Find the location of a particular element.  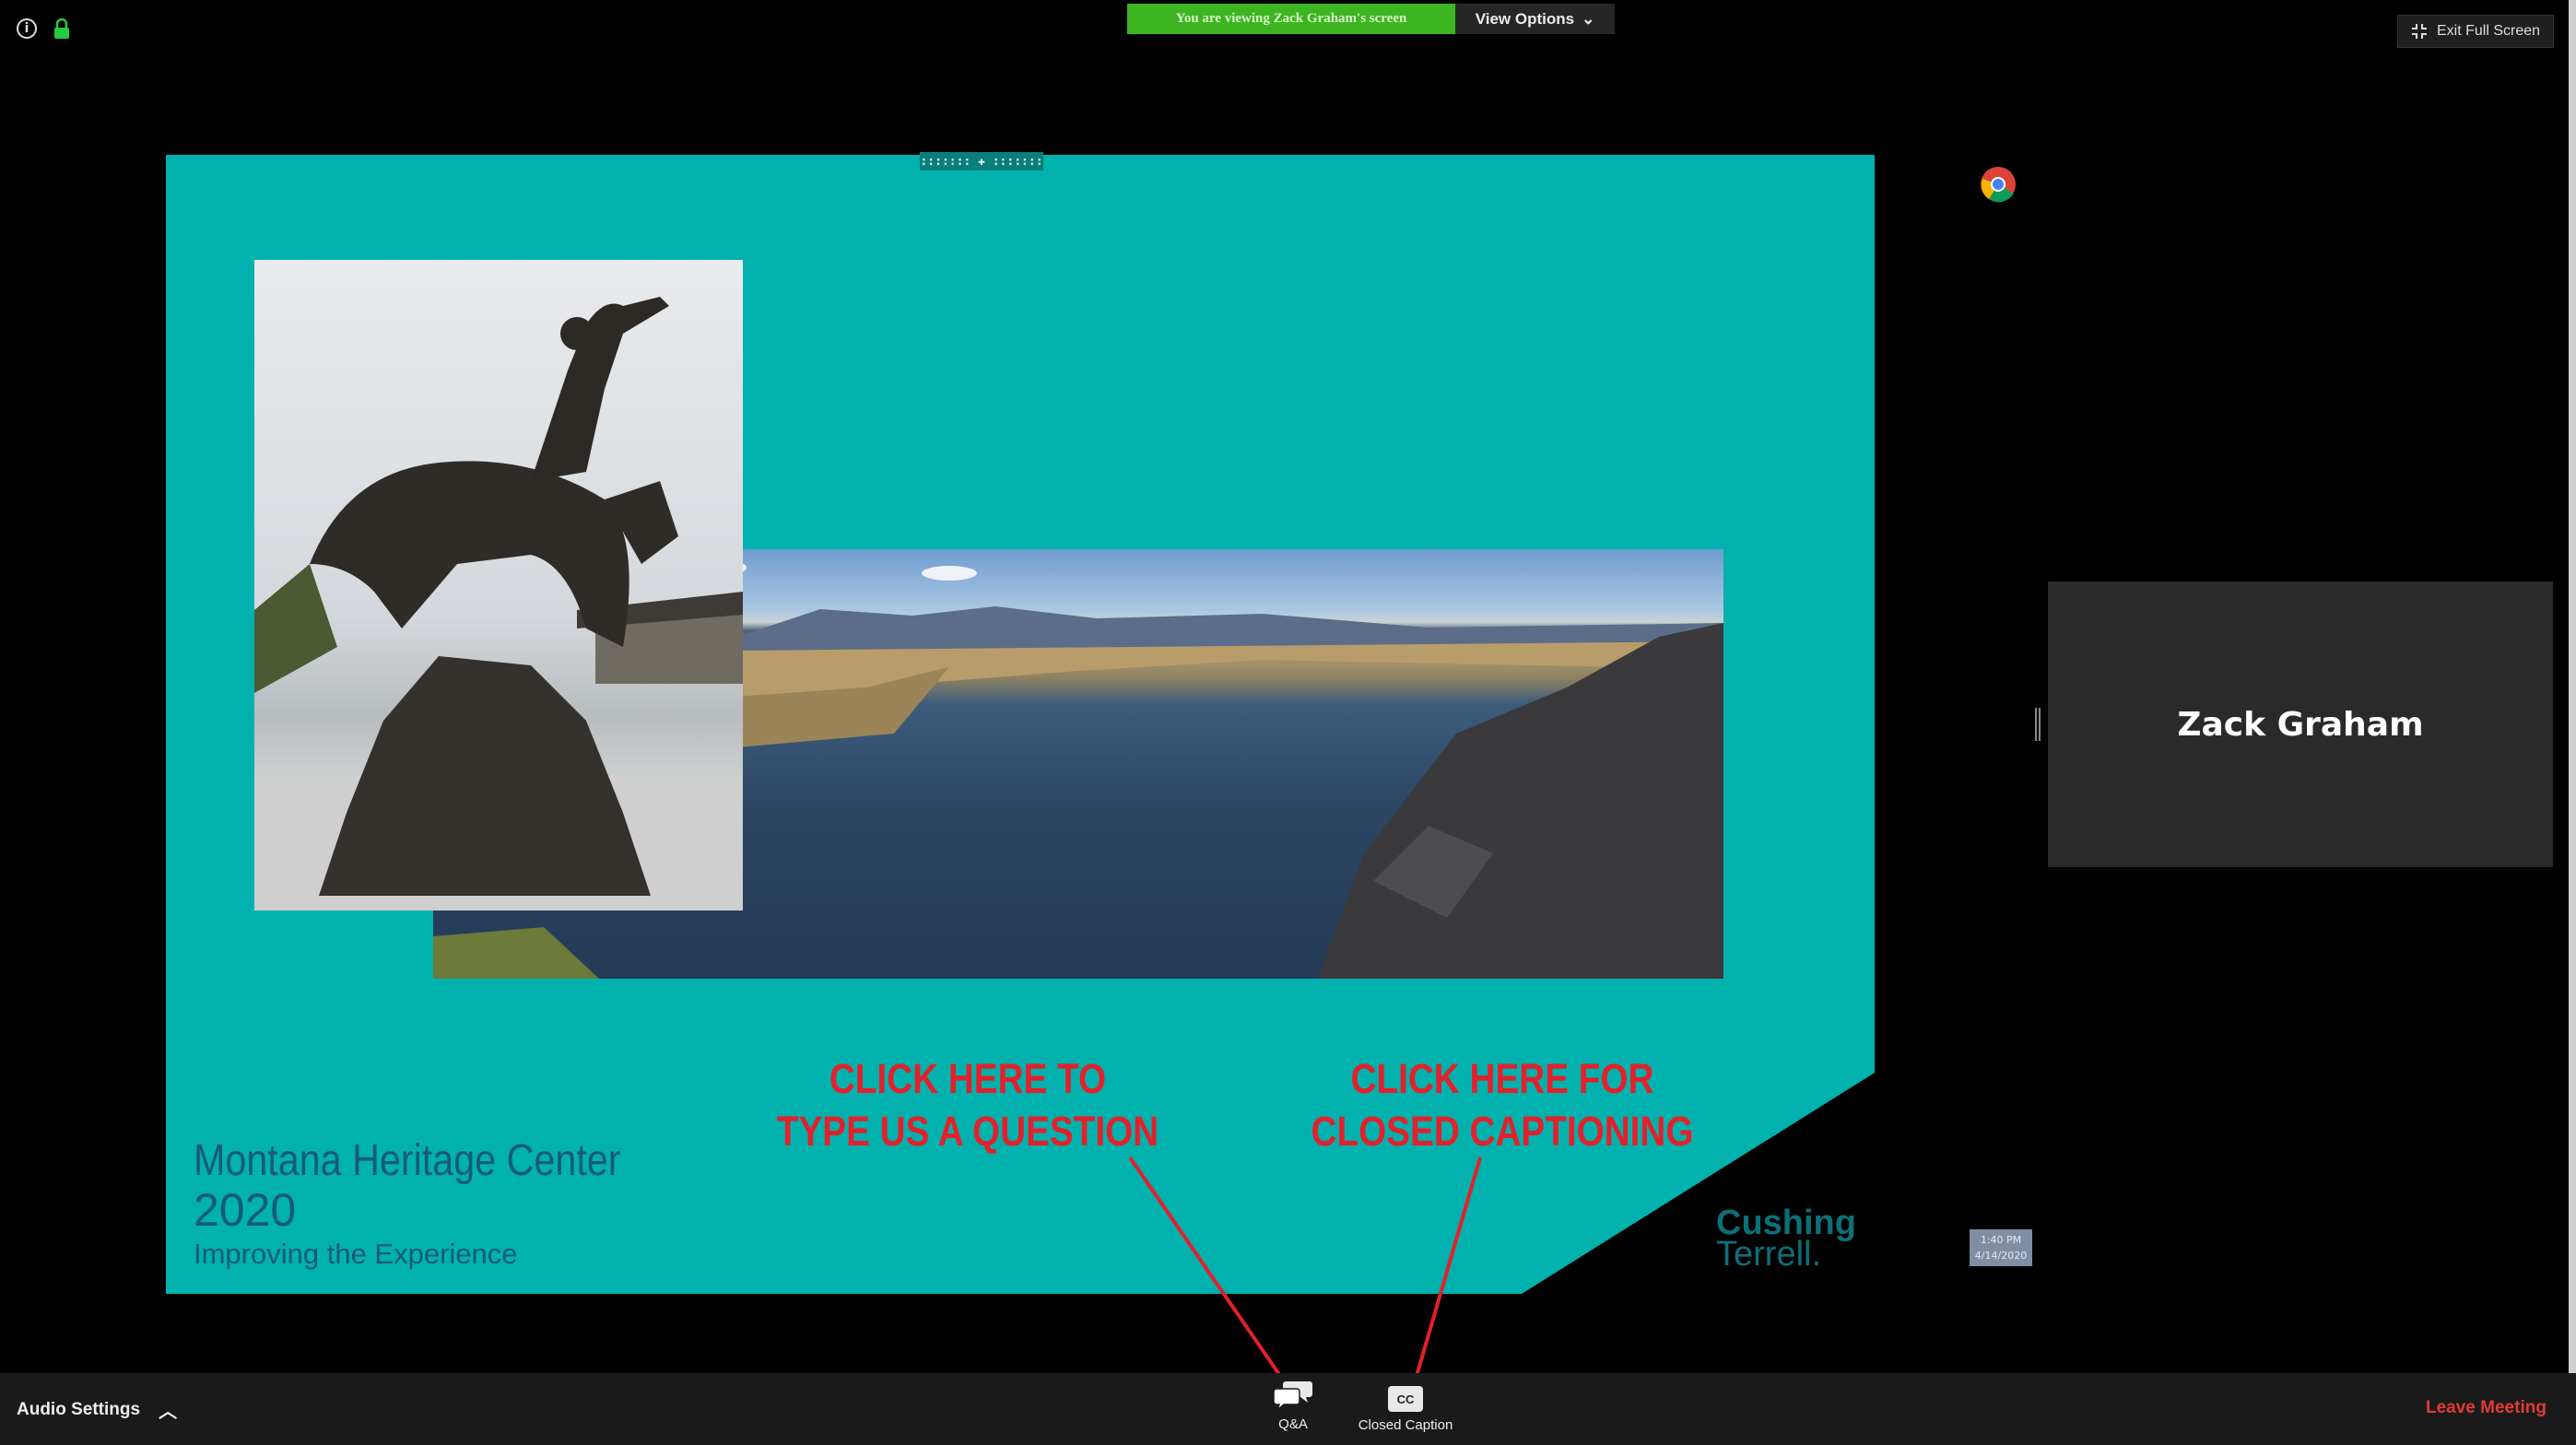

exit-full-screen-button: Exit Full Screen is located at coordinates (2475, 31).